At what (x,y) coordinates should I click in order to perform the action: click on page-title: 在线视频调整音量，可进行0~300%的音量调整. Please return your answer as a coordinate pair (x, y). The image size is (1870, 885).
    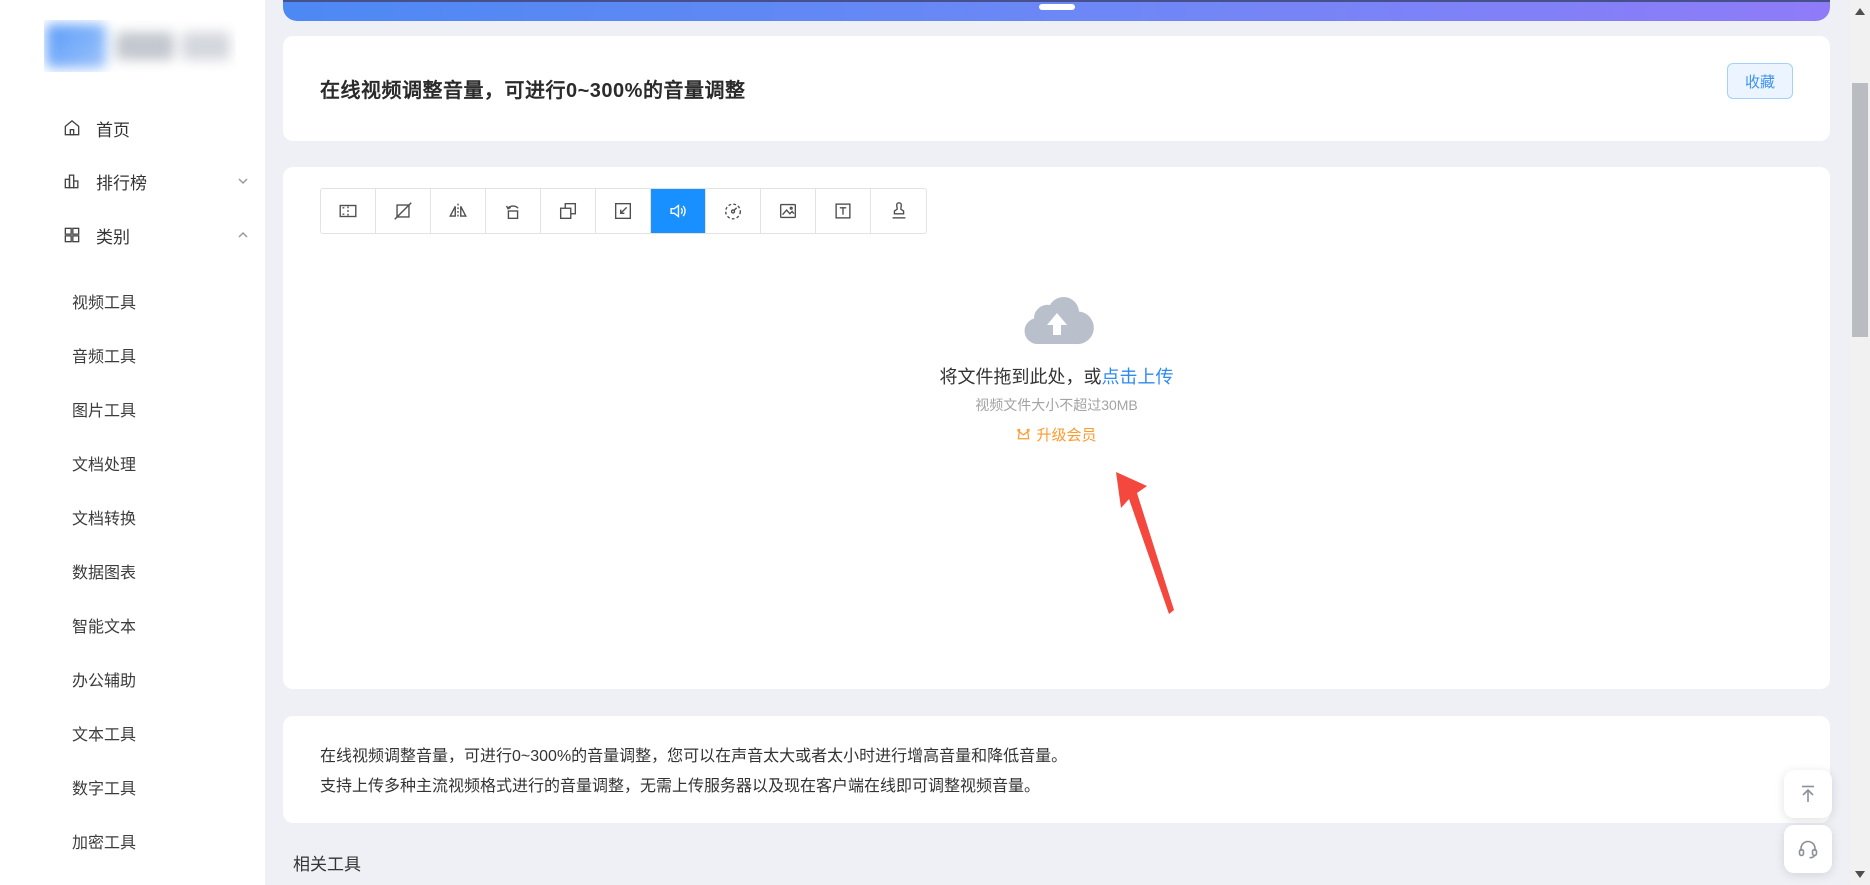
    Looking at the image, I should click on (533, 91).